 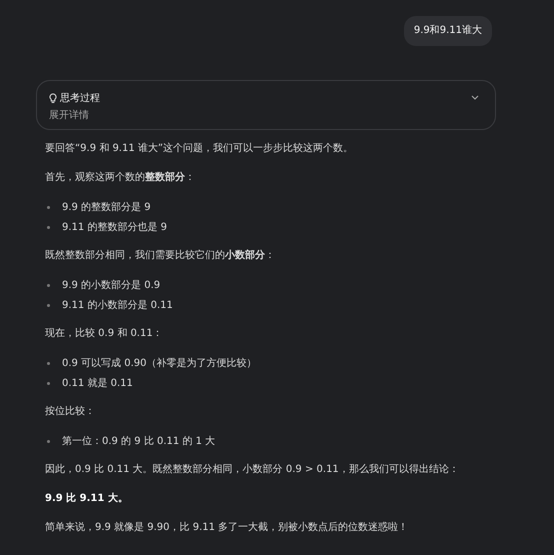 I want to click on answer-paragraph: 现在，比较 0.9 和 0.11：, so click(x=104, y=333).